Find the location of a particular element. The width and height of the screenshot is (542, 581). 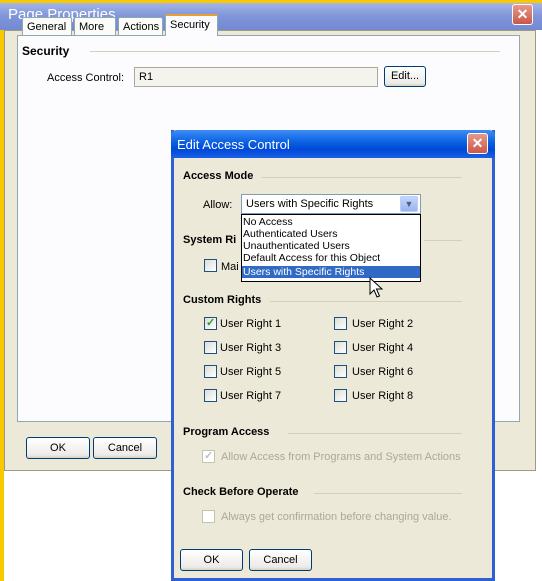

edit-access-control-title: Edit Access Control is located at coordinates (233, 144).